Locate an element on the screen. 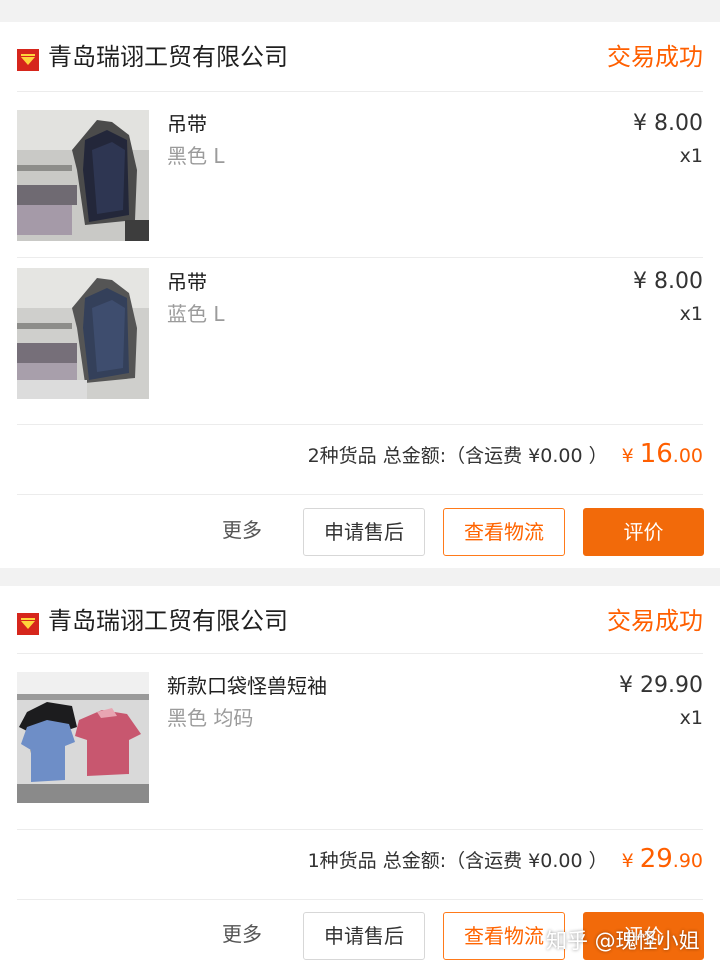  product-price: ¥ 29.90 is located at coordinates (661, 685).